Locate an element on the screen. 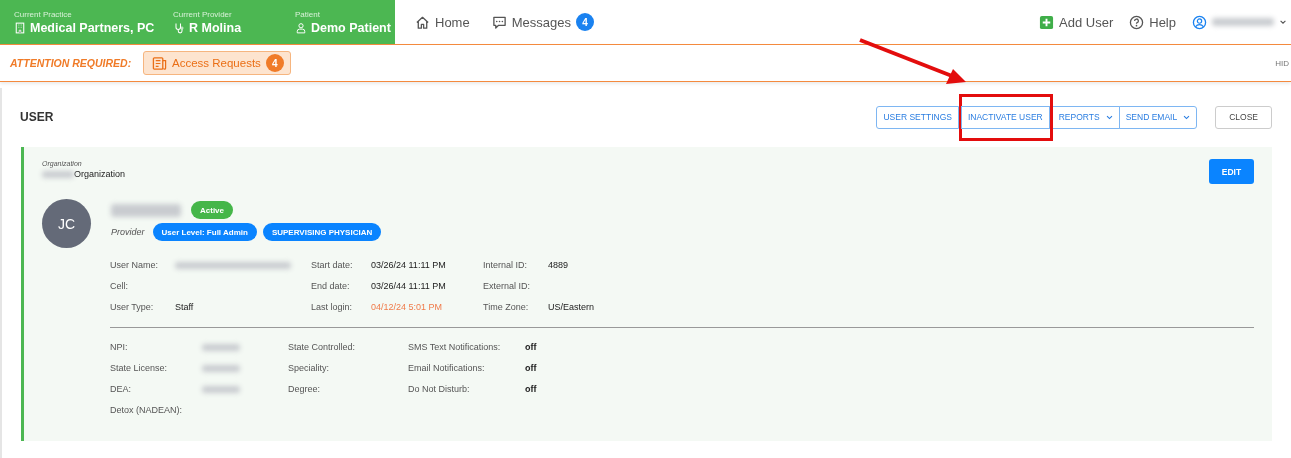 The height and width of the screenshot is (458, 1291). action-button: SEND EMAIL is located at coordinates (1158, 117).